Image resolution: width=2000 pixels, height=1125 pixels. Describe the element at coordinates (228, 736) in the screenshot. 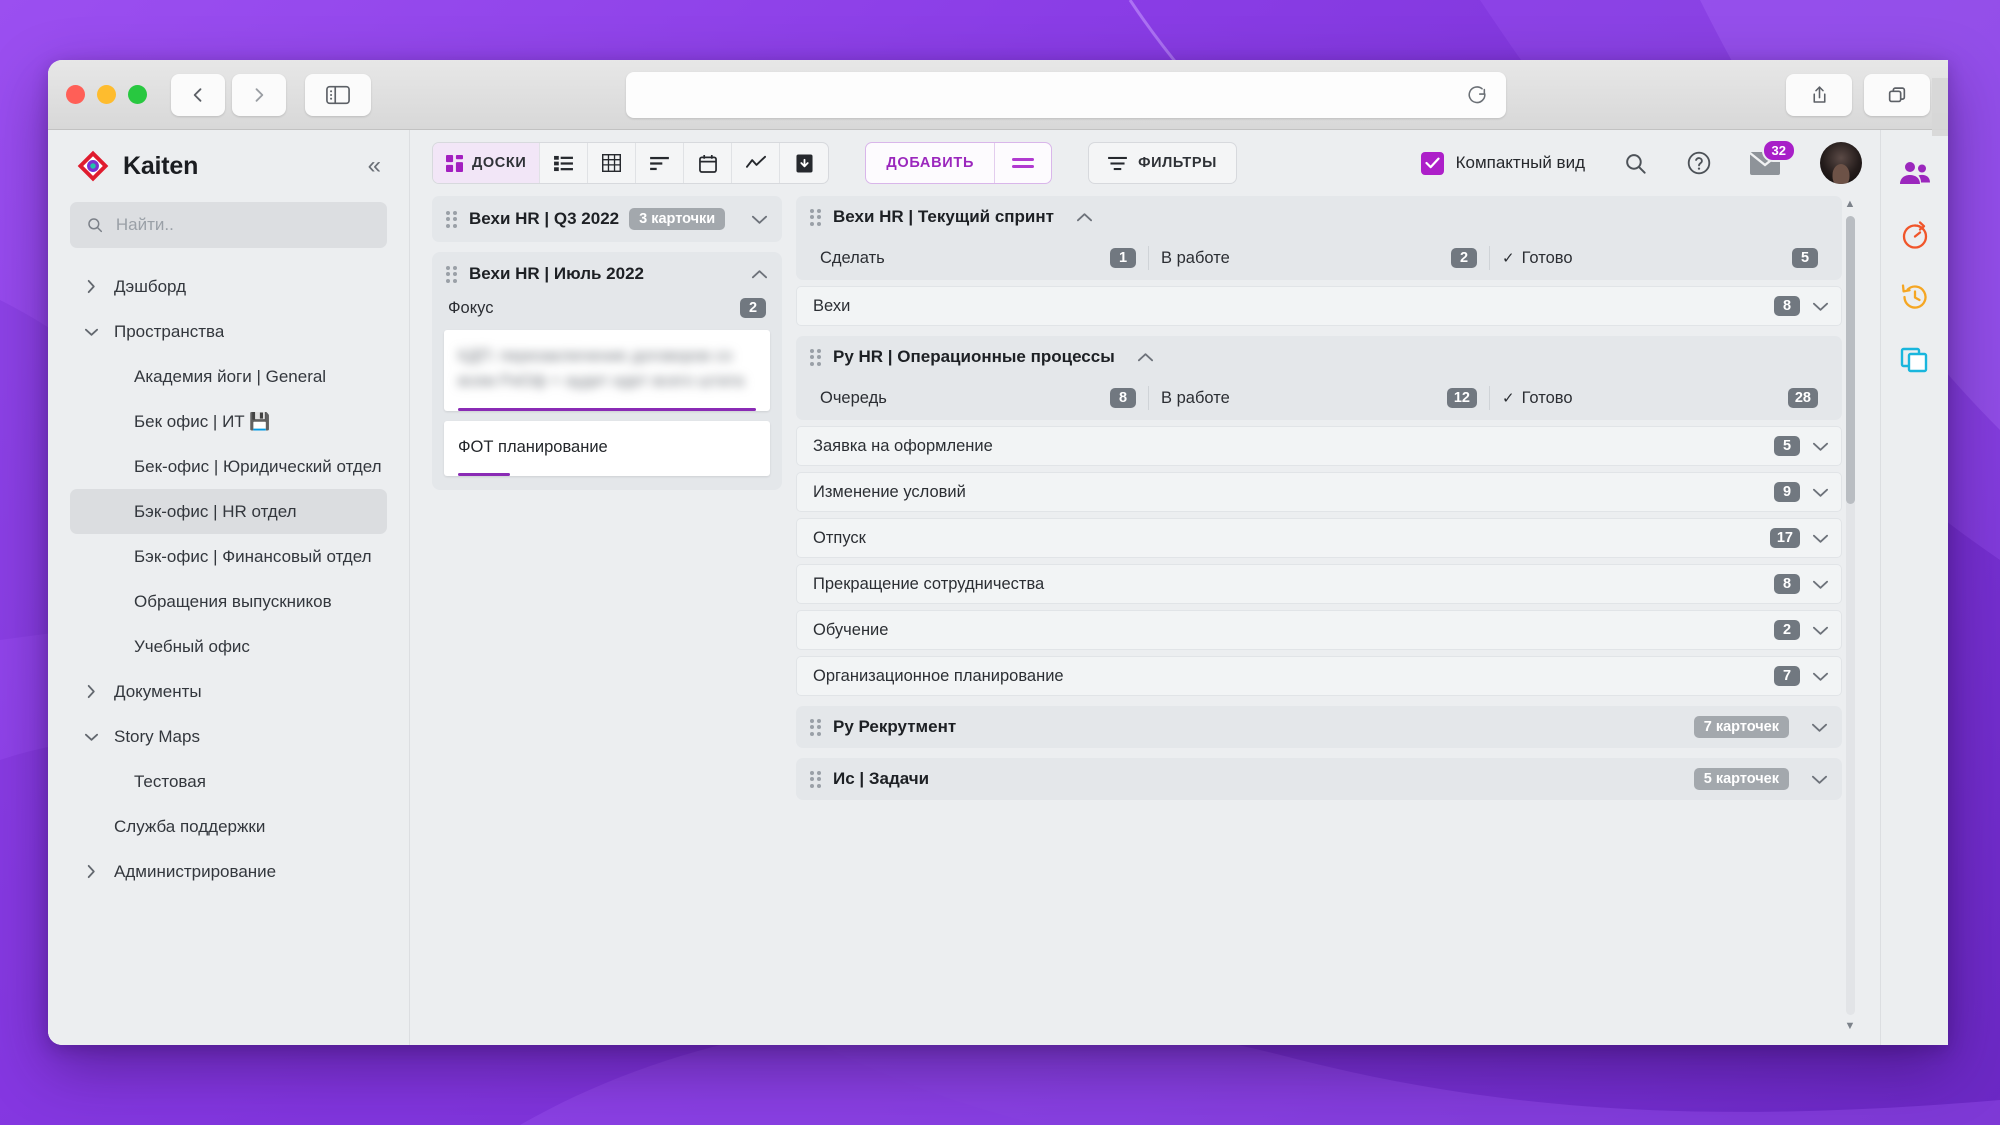

I see `sidebar-item-10: Story Maps` at that location.